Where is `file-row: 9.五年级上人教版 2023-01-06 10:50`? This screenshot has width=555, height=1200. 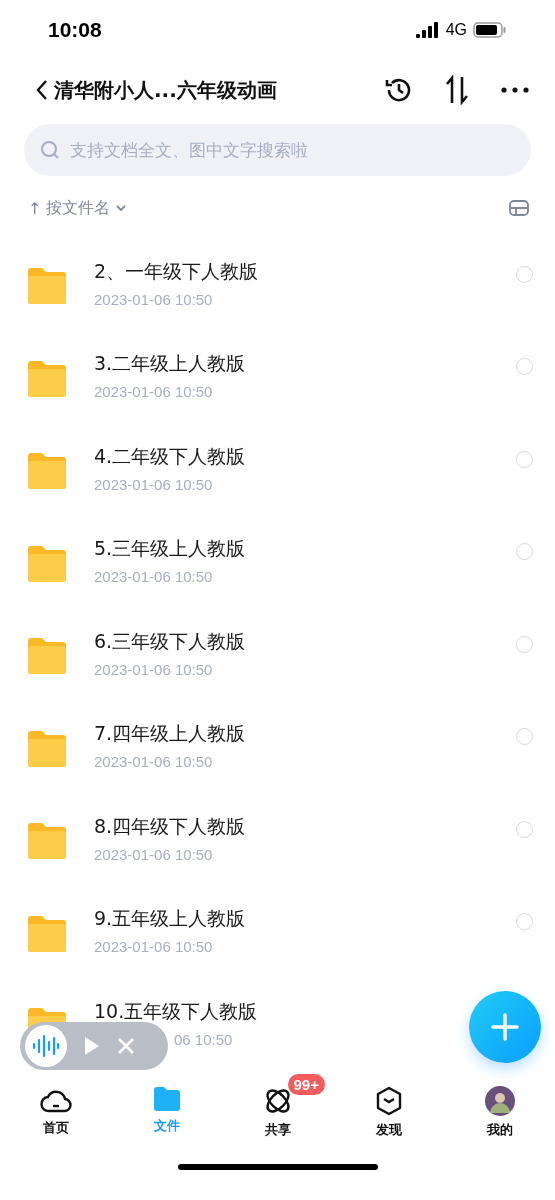 file-row: 9.五年级上人教版 2023-01-06 10:50 is located at coordinates (277, 933).